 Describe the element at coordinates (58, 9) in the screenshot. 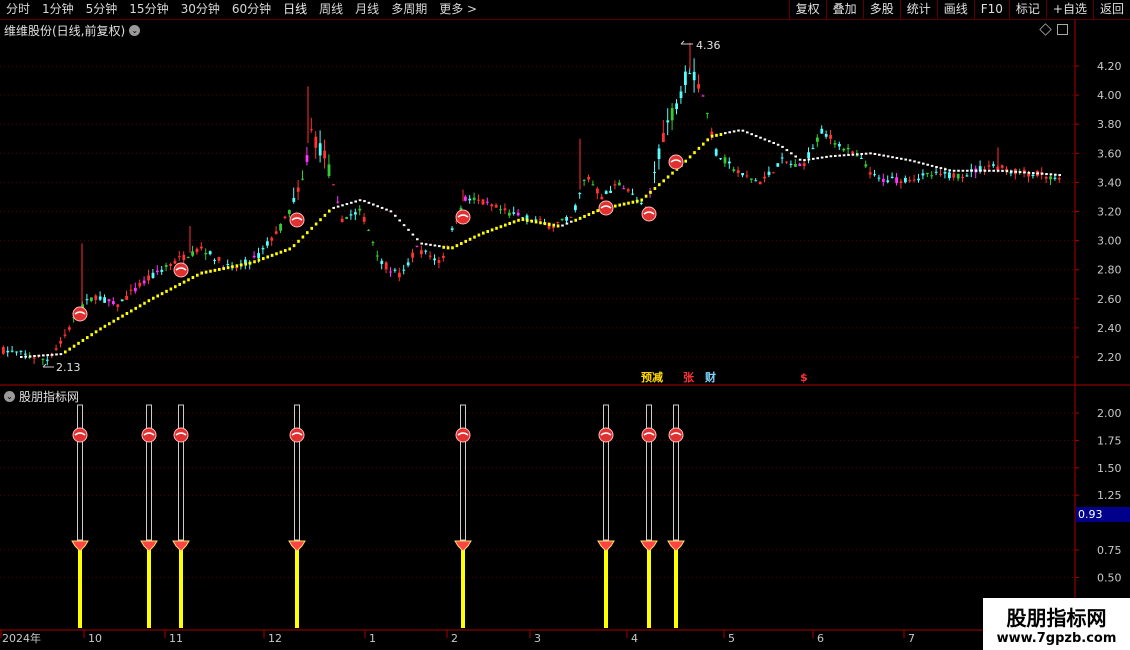

I see `tab-1: 1分钟` at that location.